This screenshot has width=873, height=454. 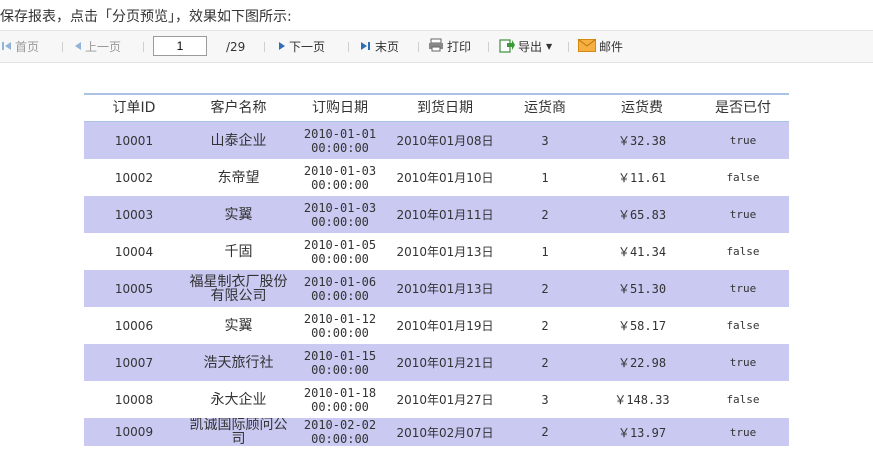 I want to click on cell-fee: ￥58.17, so click(x=642, y=326).